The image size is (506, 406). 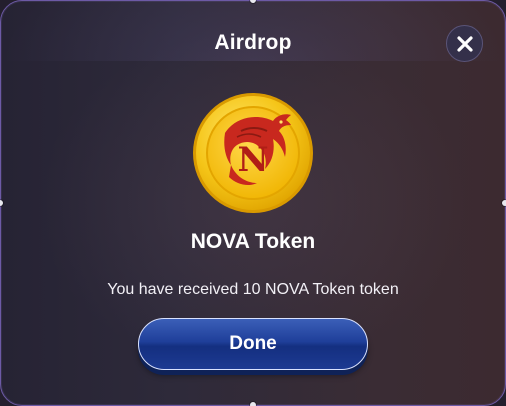 I want to click on dialog-title: Airdrop, so click(x=253, y=42).